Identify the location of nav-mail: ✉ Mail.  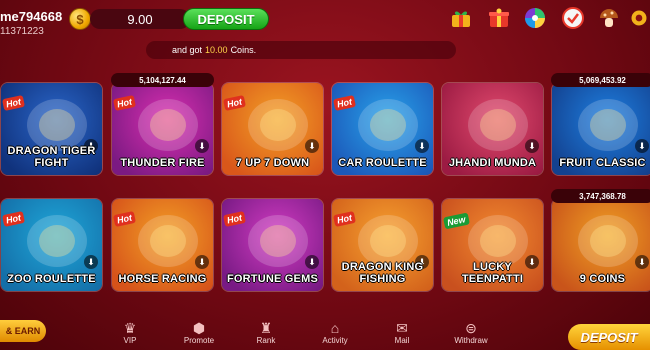
(402, 333).